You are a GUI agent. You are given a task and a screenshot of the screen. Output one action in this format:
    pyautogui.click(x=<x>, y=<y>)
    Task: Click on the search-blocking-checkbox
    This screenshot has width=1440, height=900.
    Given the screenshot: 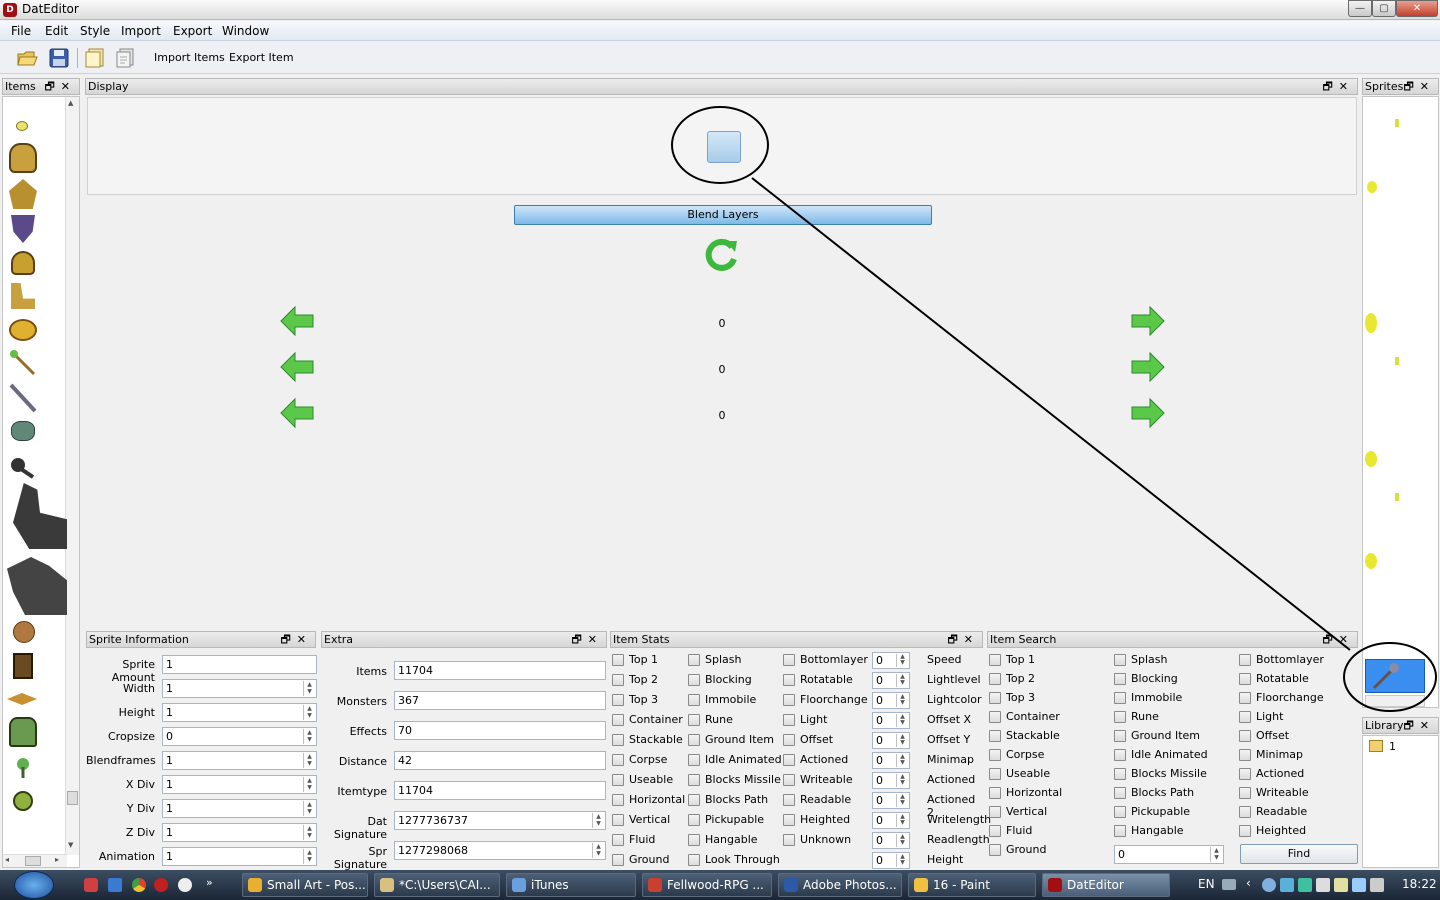 What is the action you would take?
    pyautogui.click(x=1120, y=679)
    